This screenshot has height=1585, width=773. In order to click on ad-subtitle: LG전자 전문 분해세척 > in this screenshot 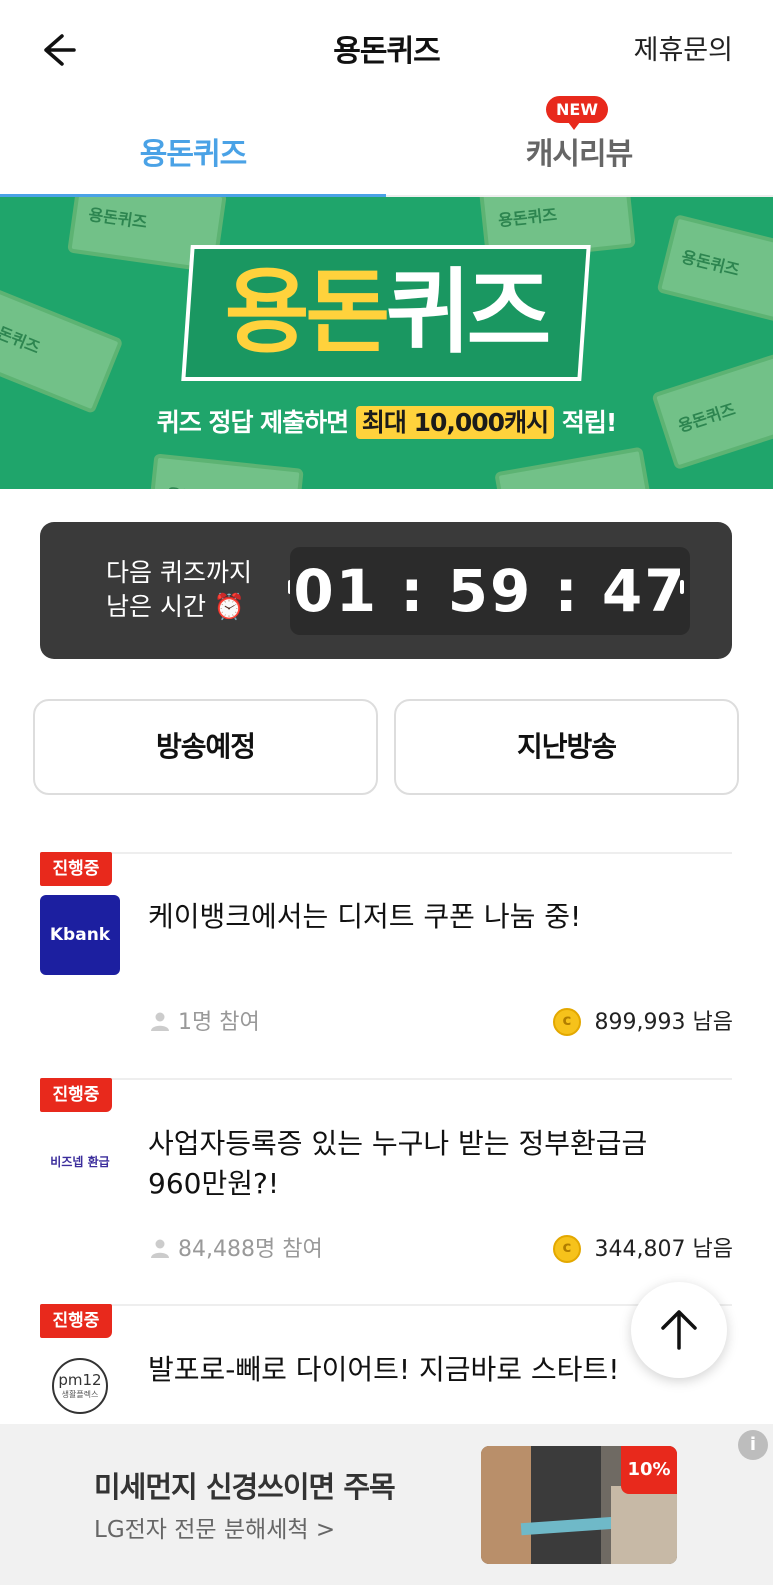, I will do `click(215, 1530)`.